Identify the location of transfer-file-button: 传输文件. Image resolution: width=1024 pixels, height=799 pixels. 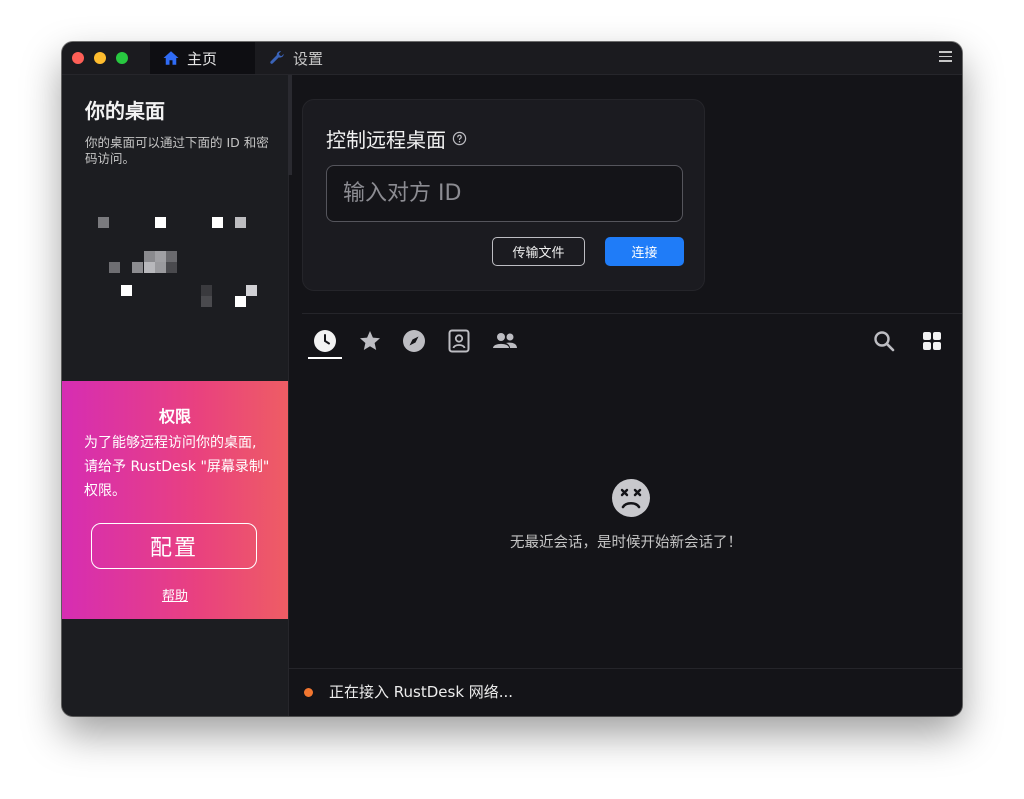
(538, 251).